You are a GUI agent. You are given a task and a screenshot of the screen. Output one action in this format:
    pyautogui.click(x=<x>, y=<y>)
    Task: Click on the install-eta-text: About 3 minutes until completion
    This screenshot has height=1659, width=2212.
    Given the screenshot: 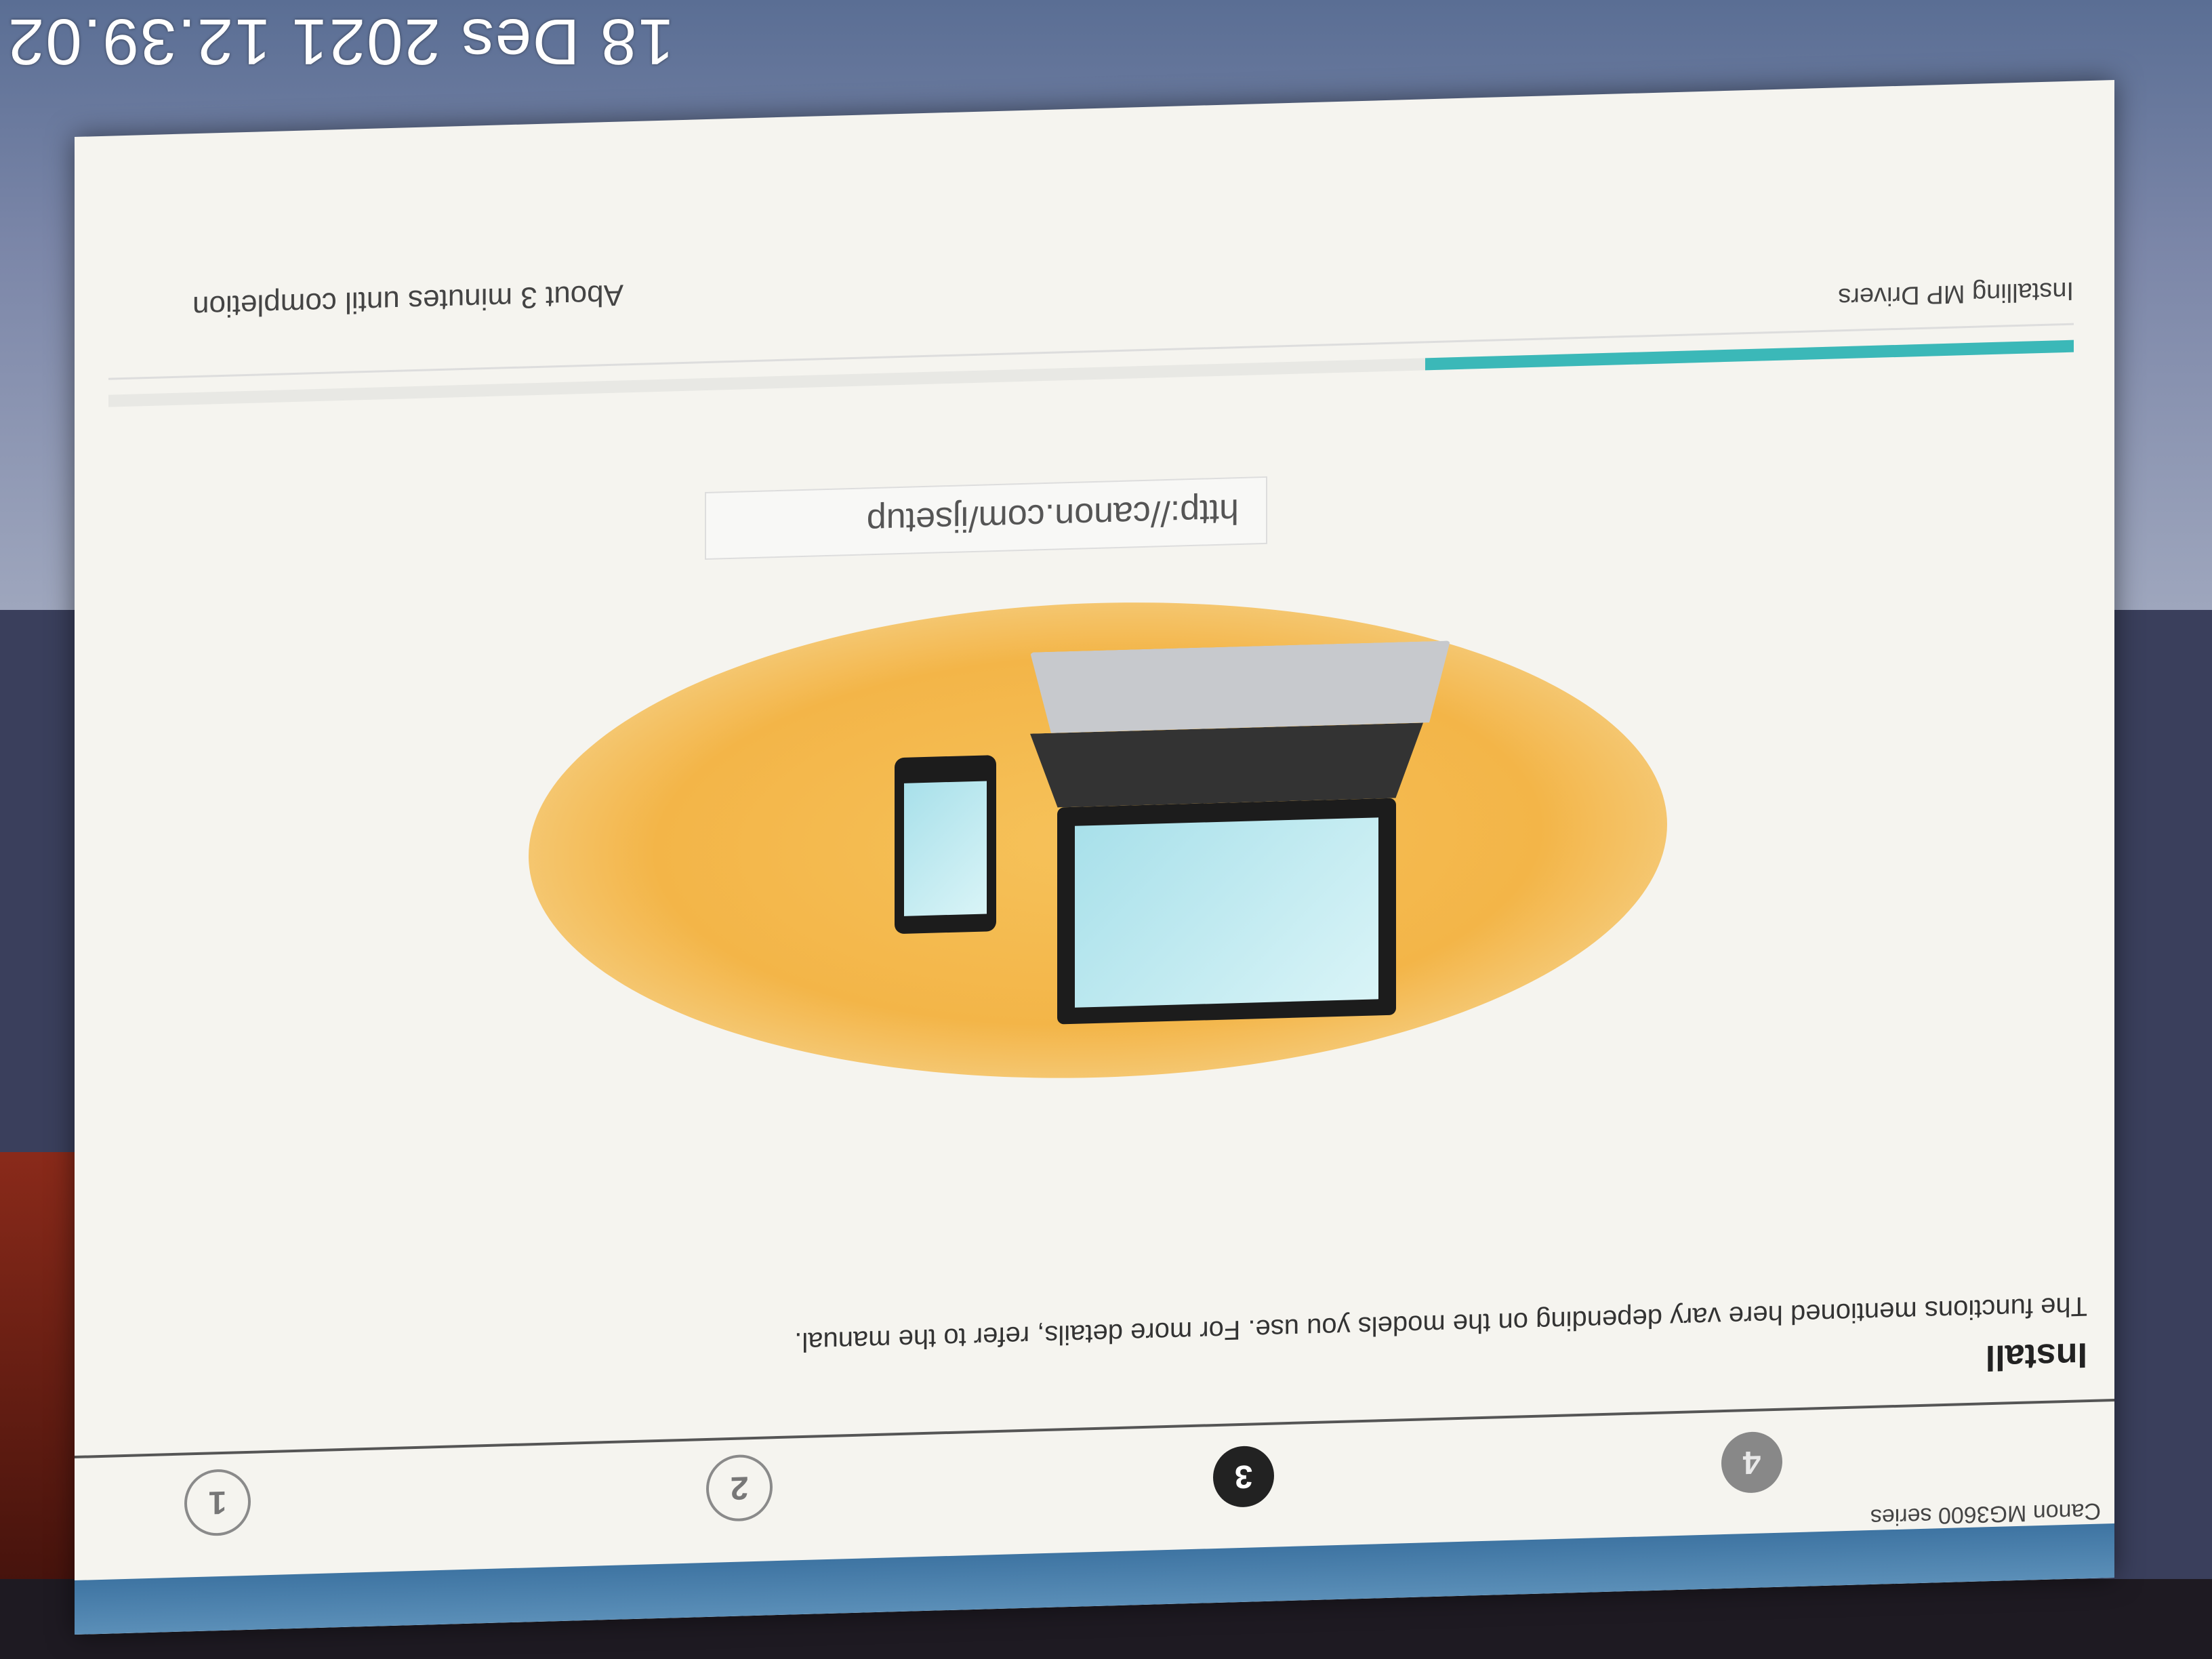 What is the action you would take?
    pyautogui.click(x=408, y=301)
    